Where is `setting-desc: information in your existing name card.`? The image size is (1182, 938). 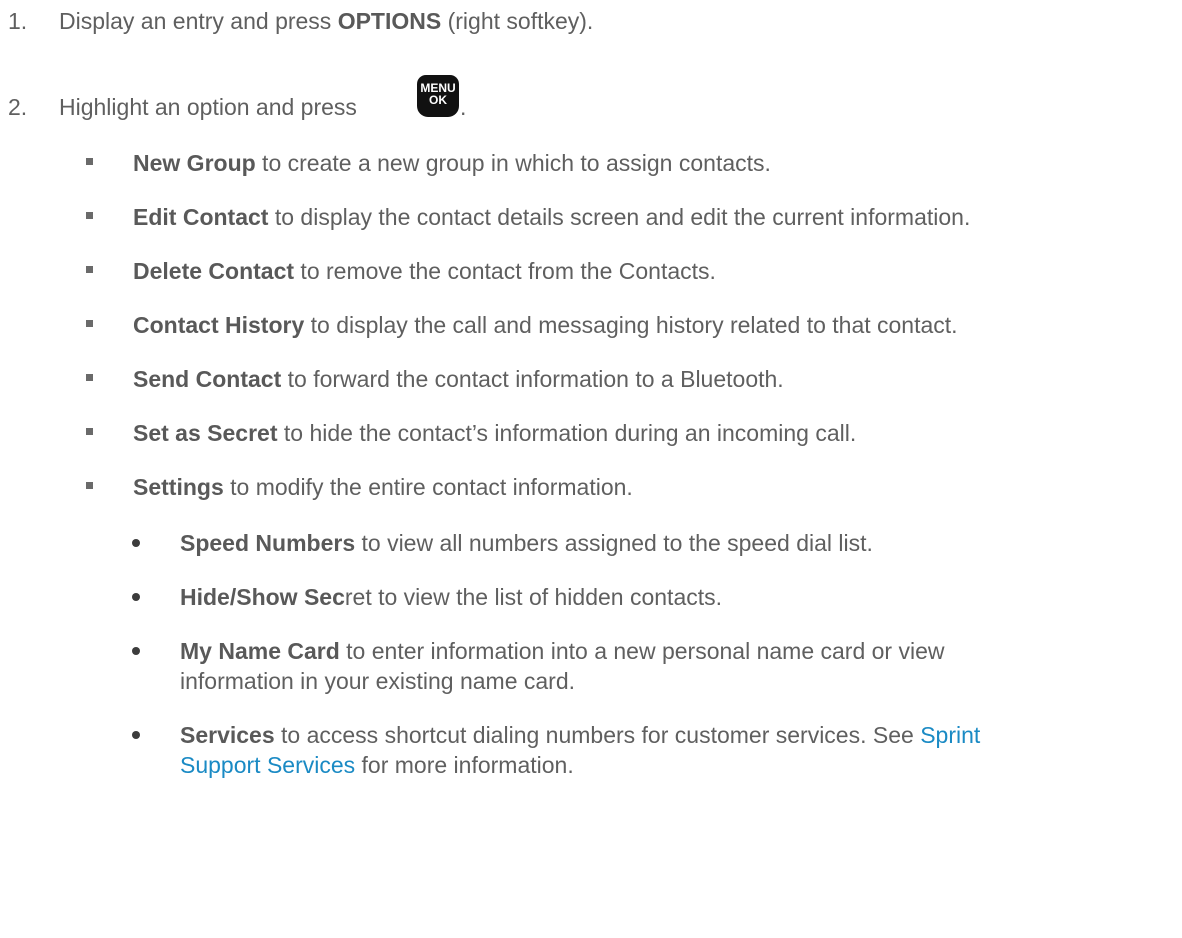
setting-desc: information in your existing name card. is located at coordinates (378, 681).